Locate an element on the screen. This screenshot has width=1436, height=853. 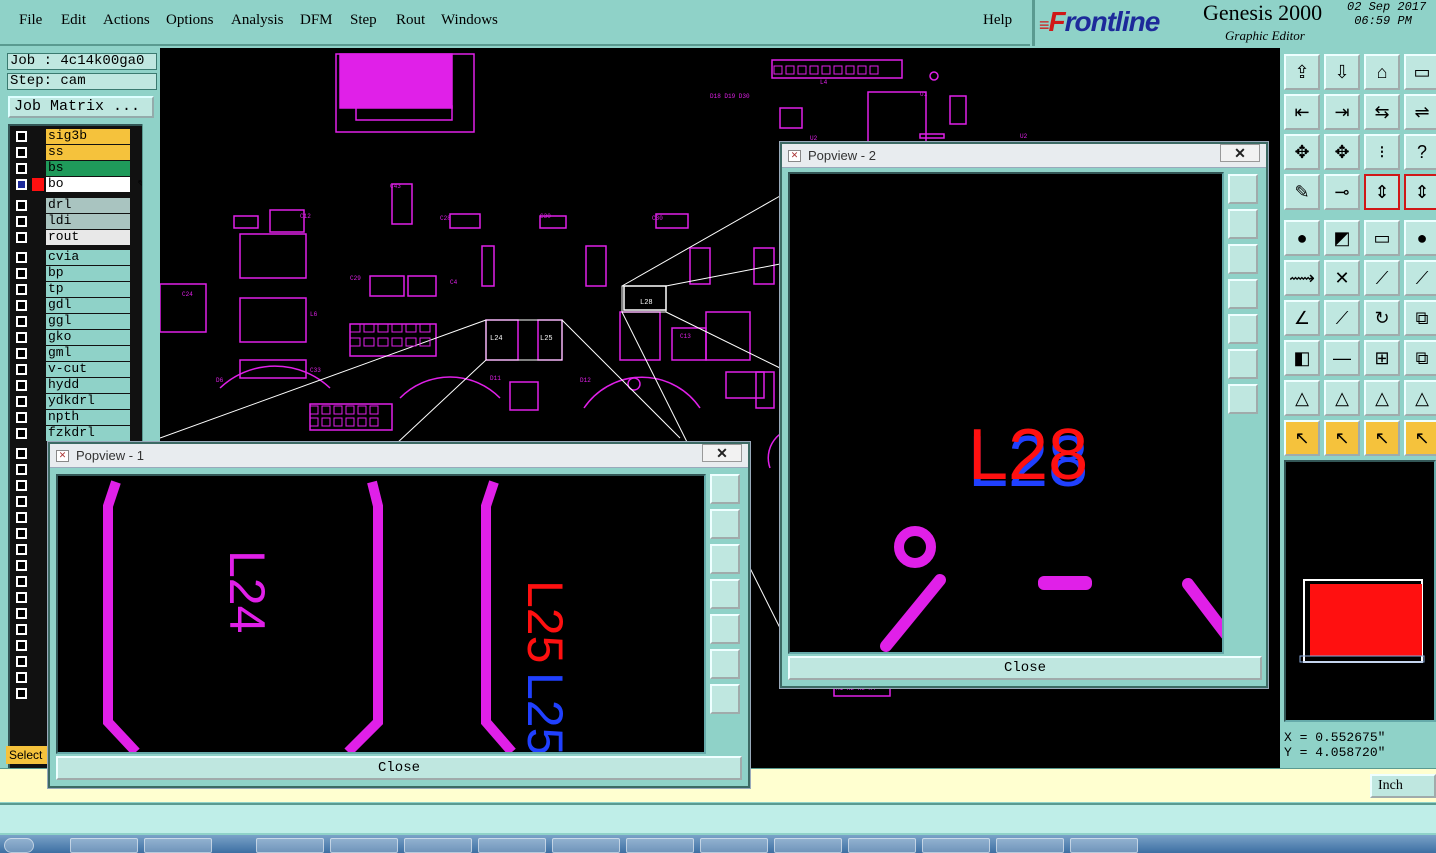
layers-tool-1-icon: ✎ is located at coordinates (1302, 192).